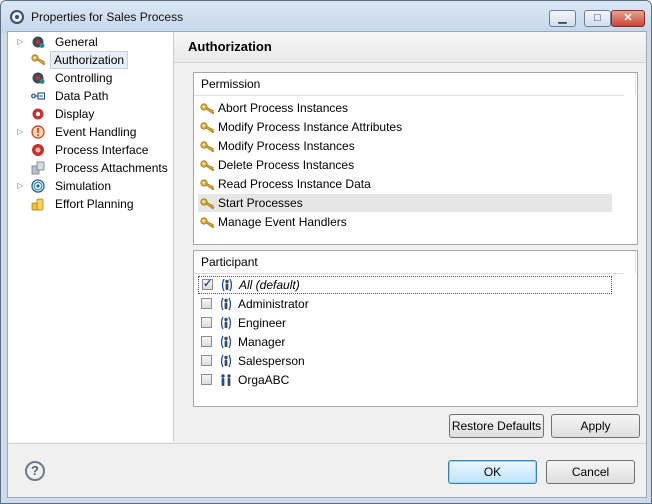  I want to click on permission-label: Start Processes, so click(260, 203).